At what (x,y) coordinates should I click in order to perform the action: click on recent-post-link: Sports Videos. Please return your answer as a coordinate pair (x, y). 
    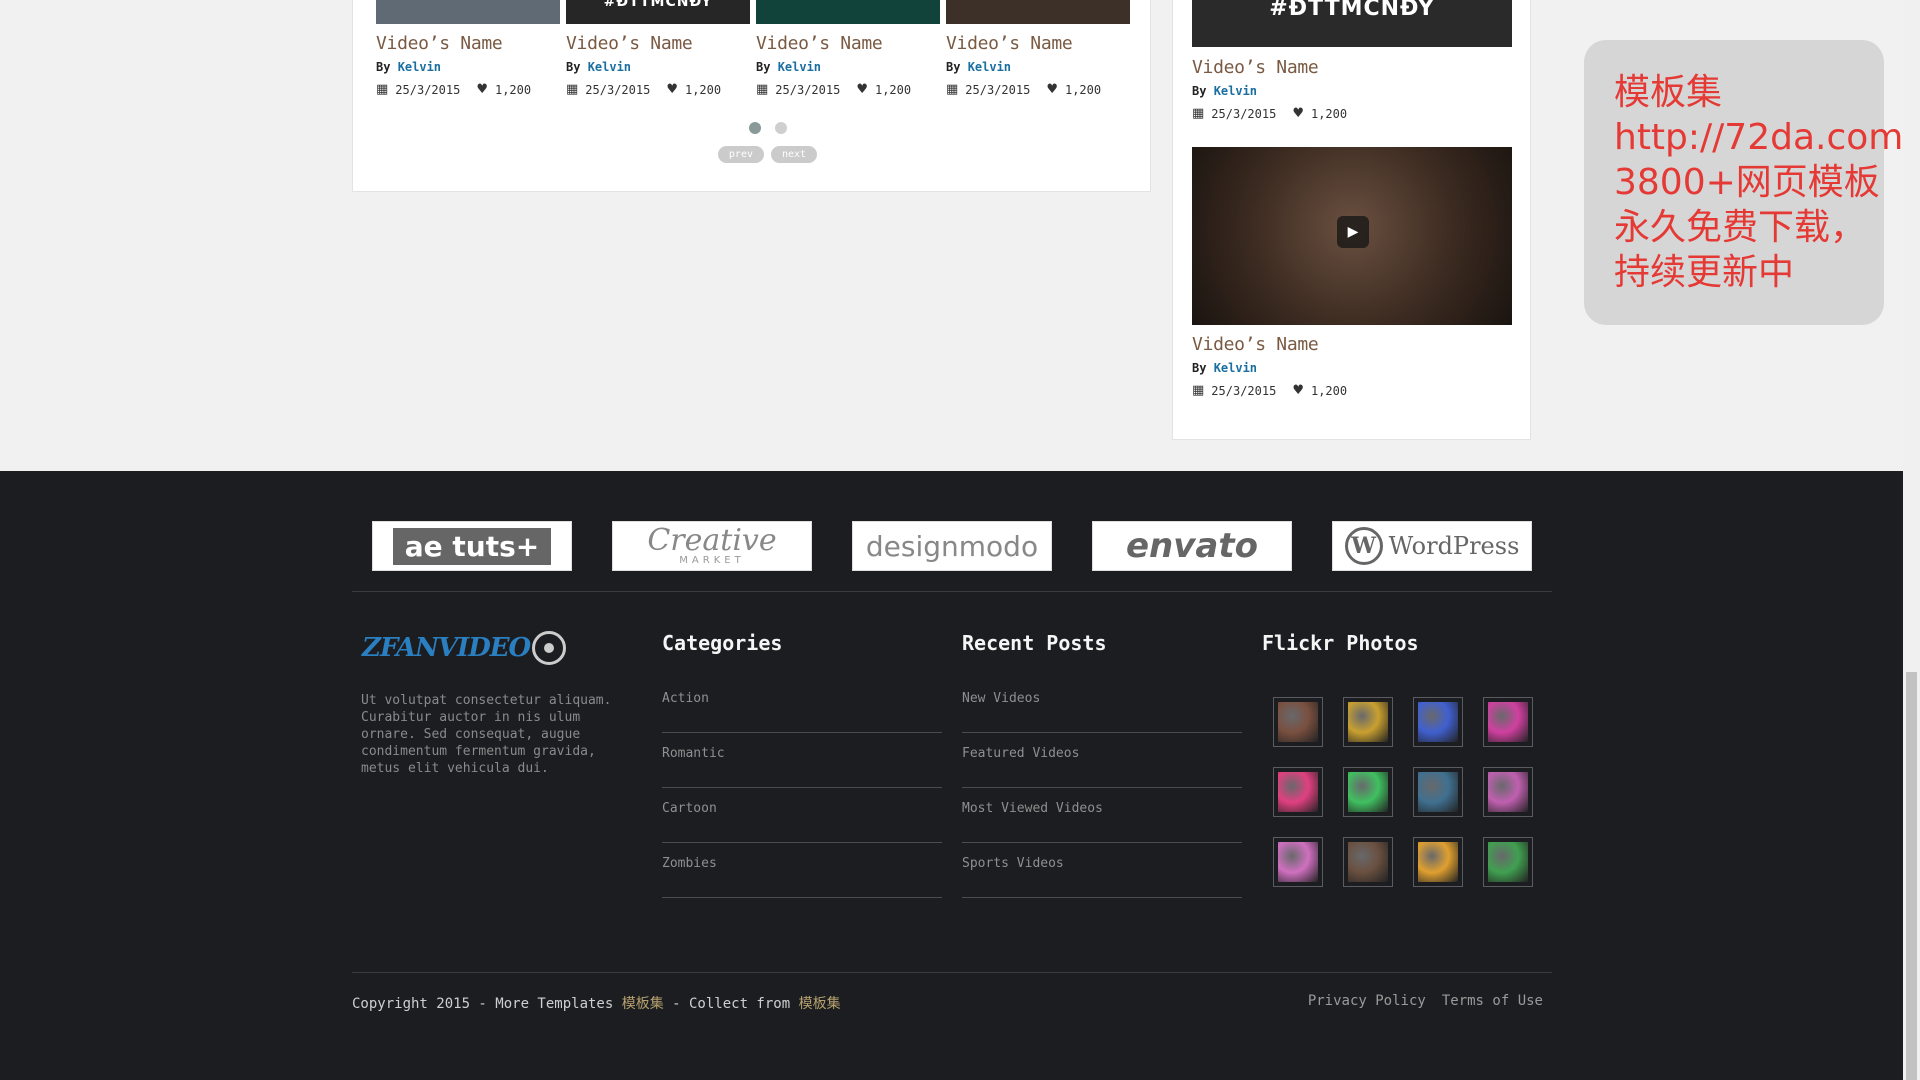
    Looking at the image, I should click on (1102, 874).